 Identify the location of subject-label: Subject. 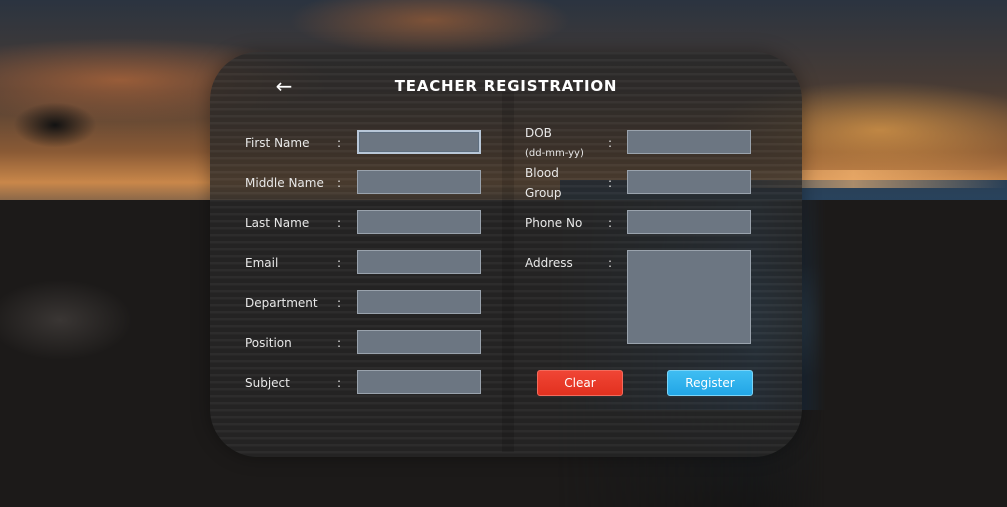
(267, 383).